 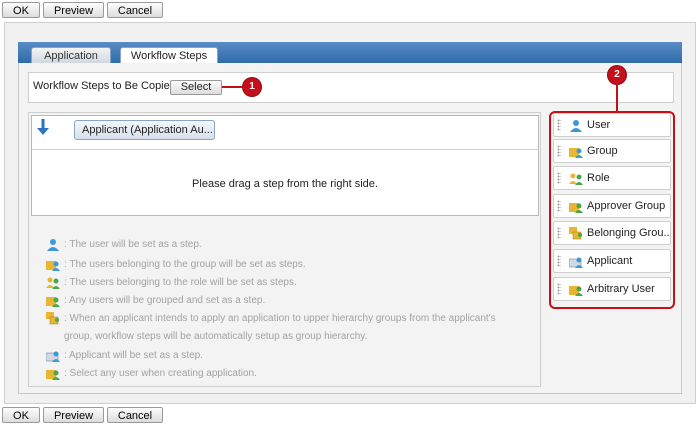 I want to click on preview-button: Preview, so click(x=73, y=10).